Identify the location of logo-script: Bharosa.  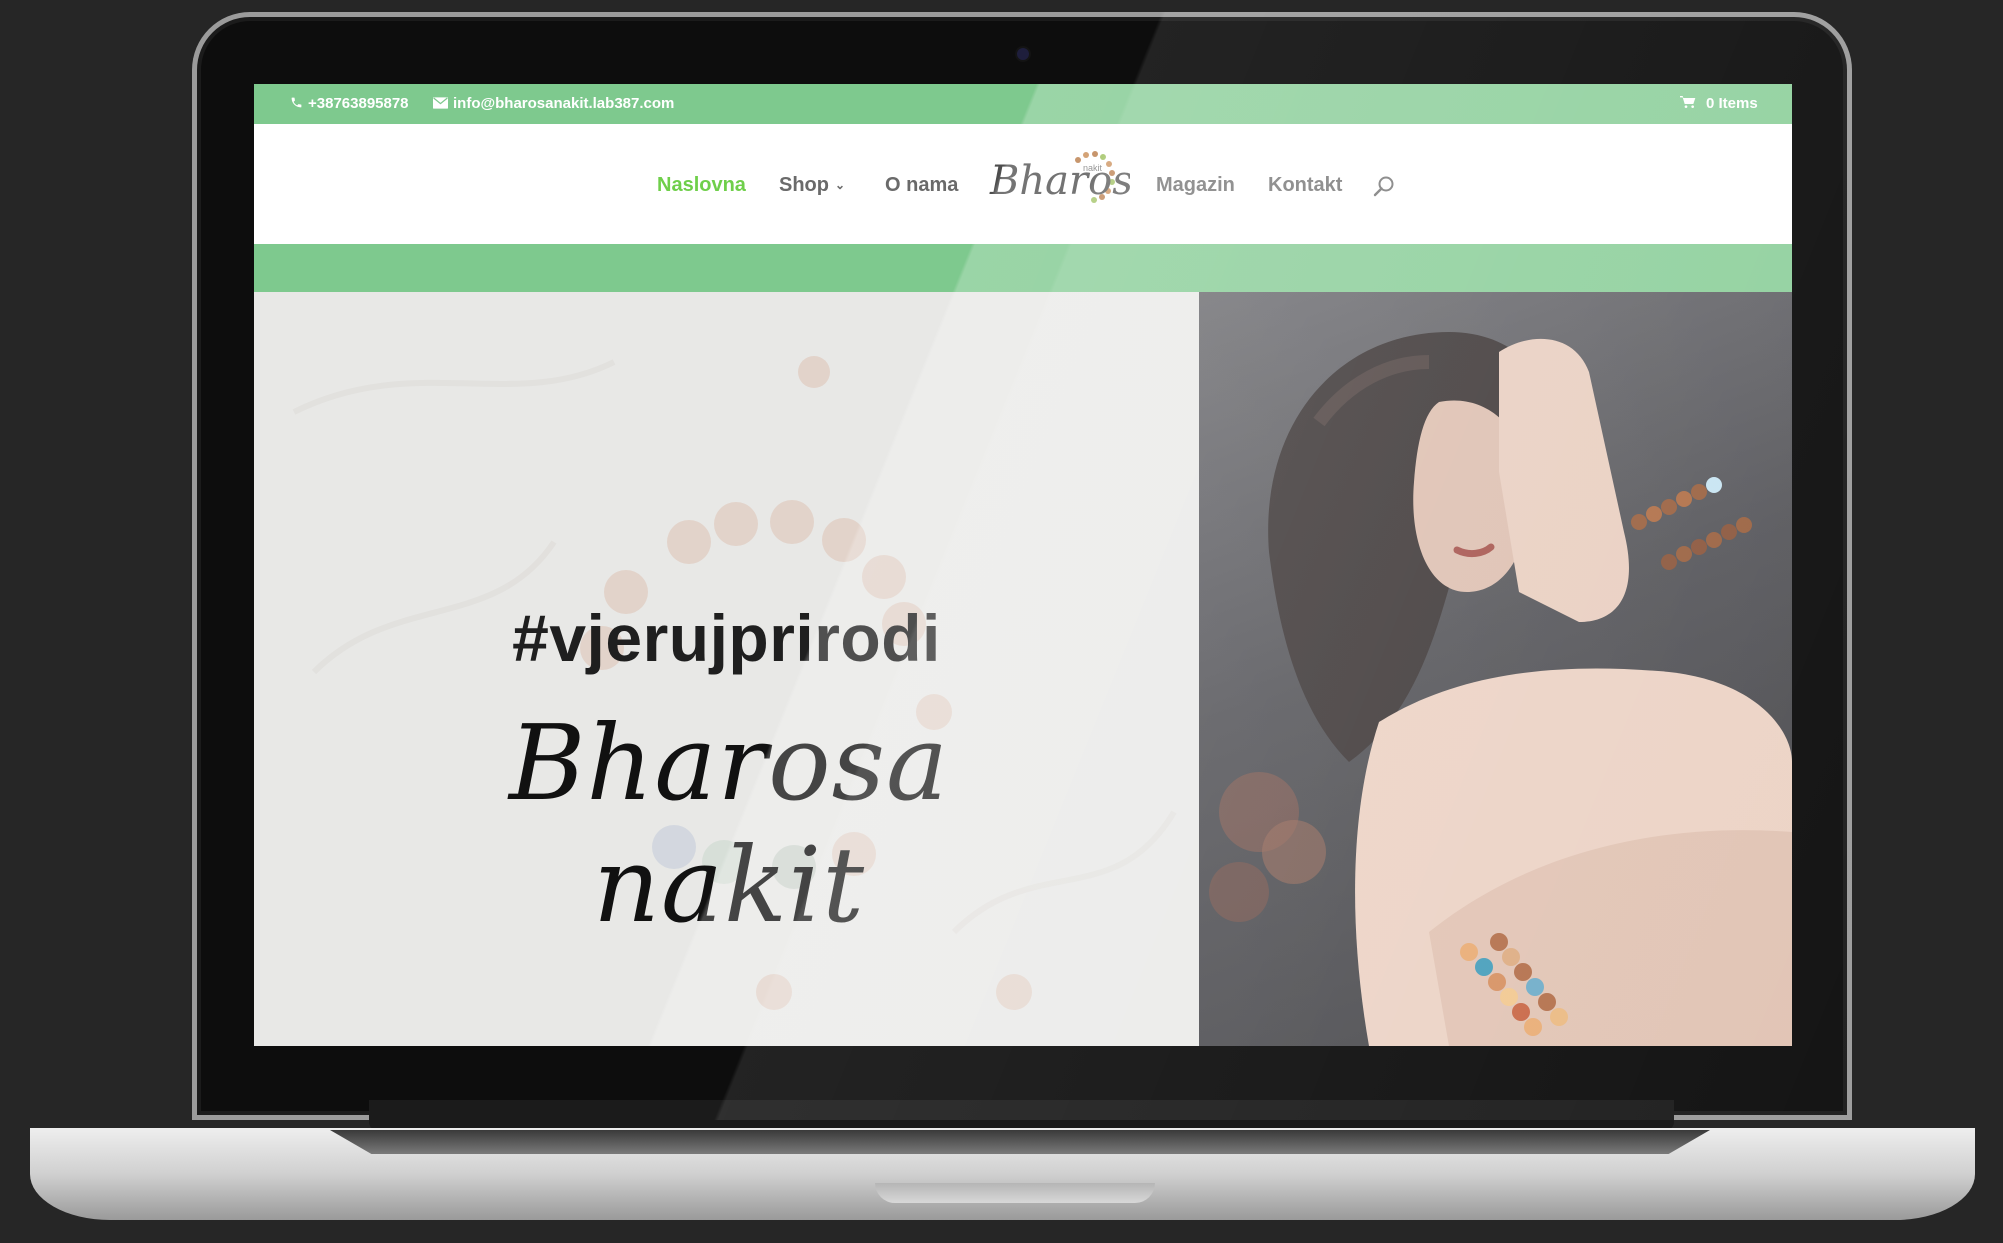
(1059, 181).